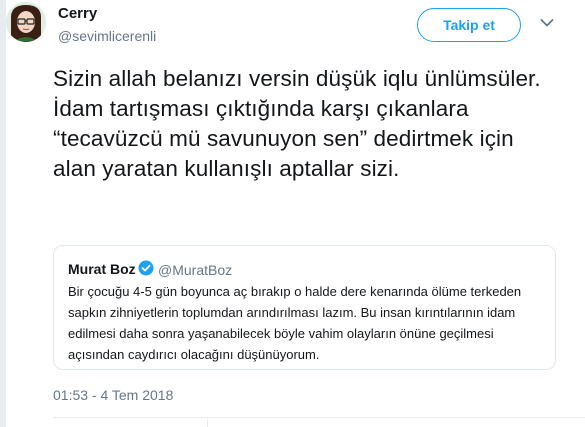 The width and height of the screenshot is (585, 427). I want to click on follow-button: Takip et, so click(469, 25).